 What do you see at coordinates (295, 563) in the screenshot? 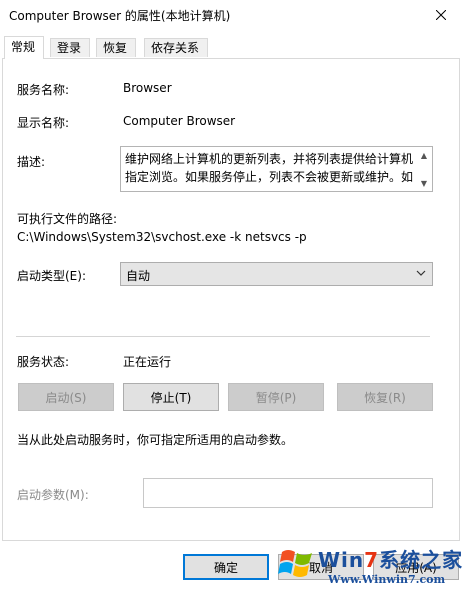
I see `windows-logo-icon` at bounding box center [295, 563].